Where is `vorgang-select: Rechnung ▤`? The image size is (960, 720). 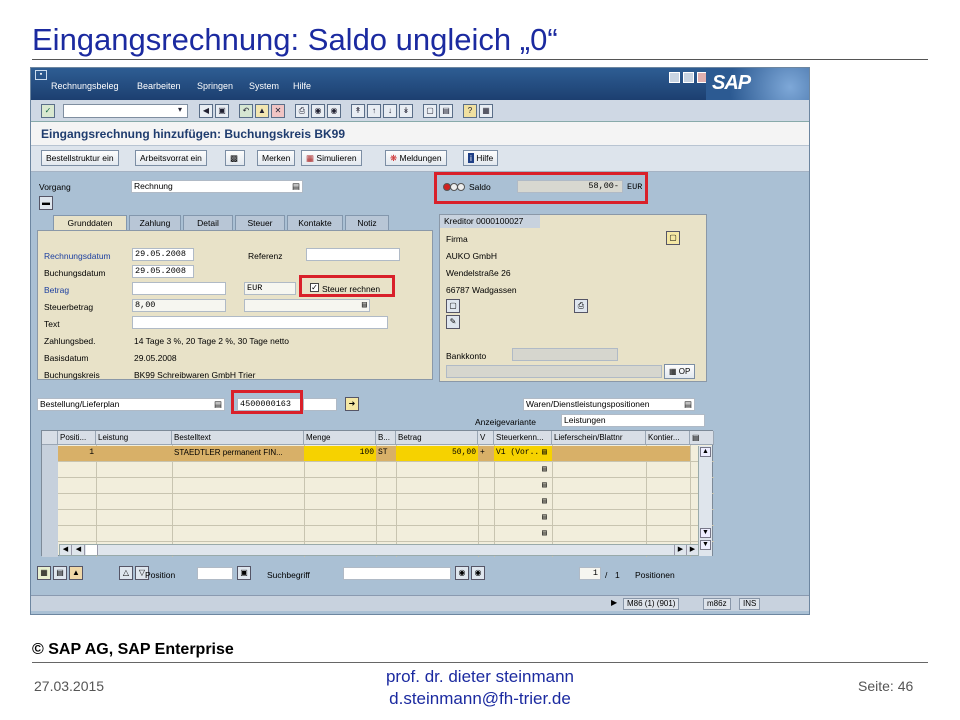 vorgang-select: Rechnung ▤ is located at coordinates (217, 186).